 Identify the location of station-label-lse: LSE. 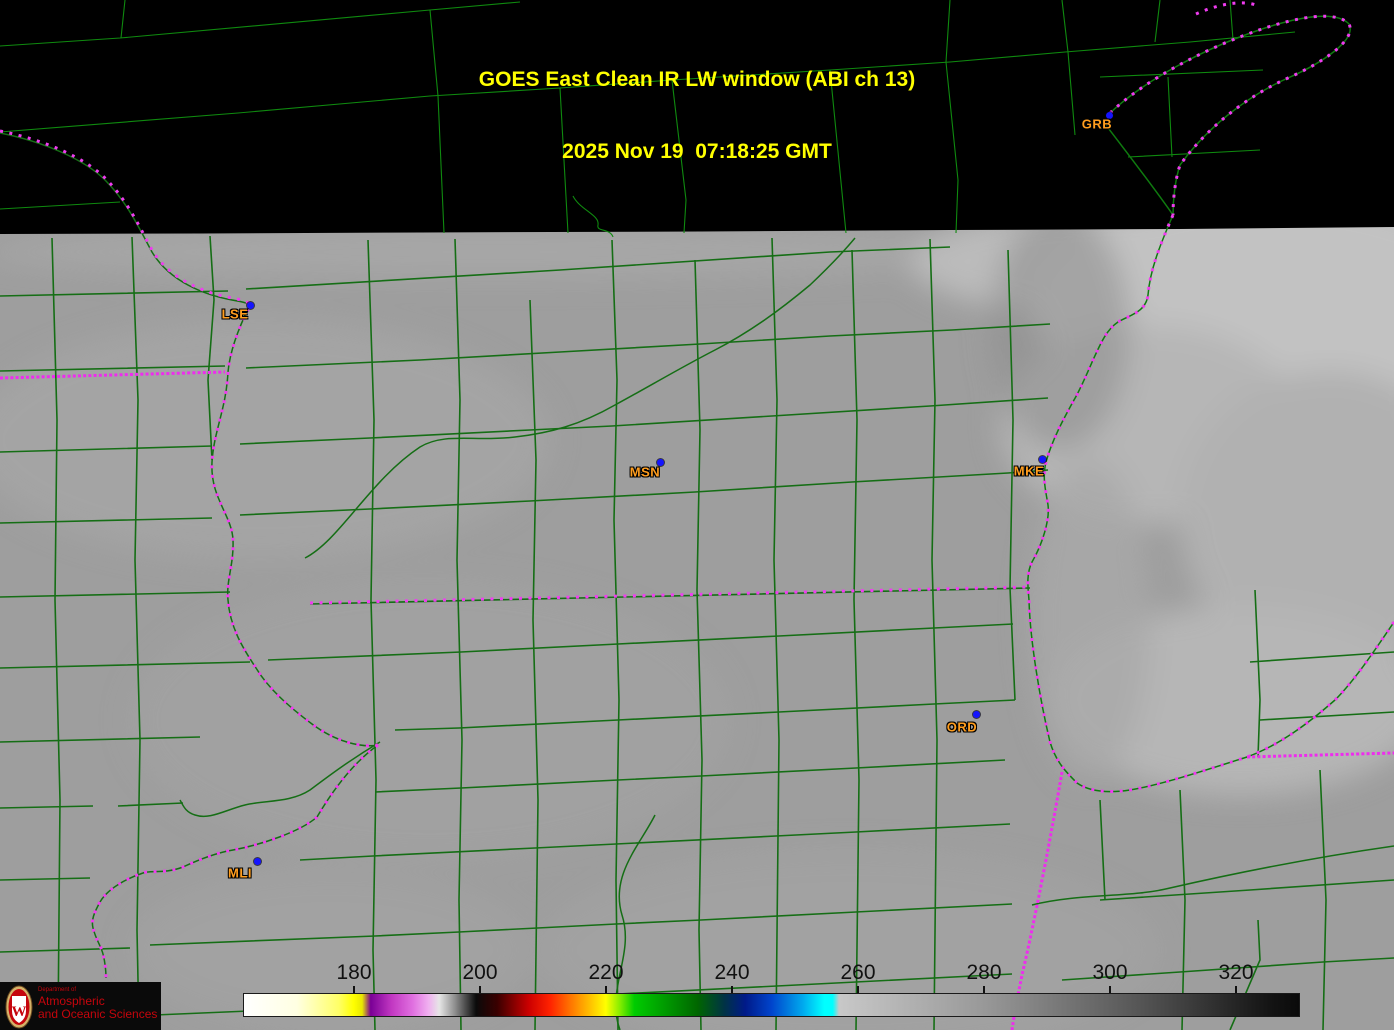
(235, 314).